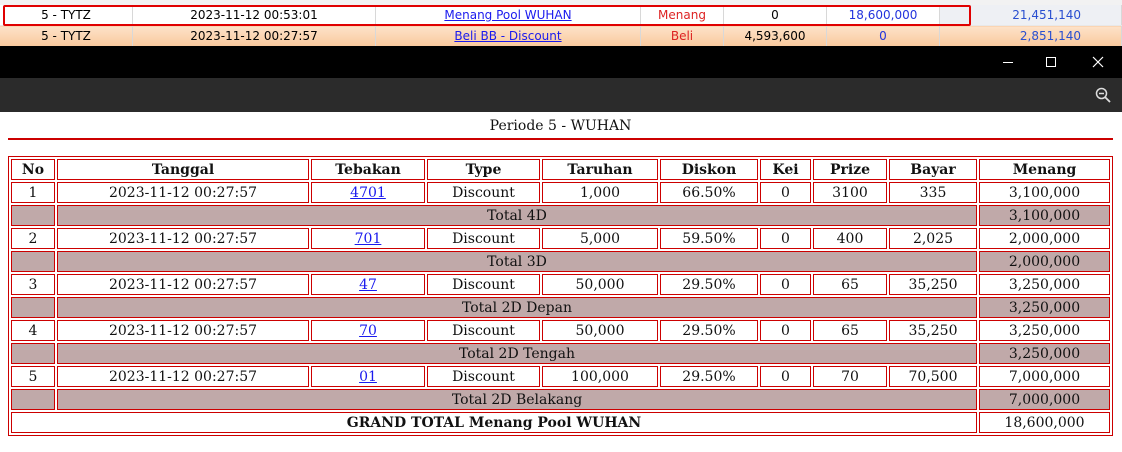 This screenshot has height=452, width=1122. What do you see at coordinates (1044, 261) in the screenshot?
I see `total-value: 2,000,000` at bounding box center [1044, 261].